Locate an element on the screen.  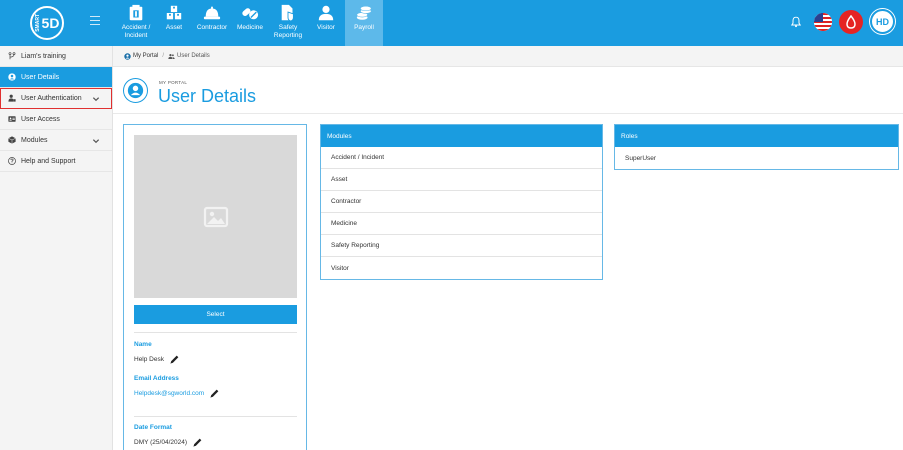
sidebar-item-user-details: User Details is located at coordinates (56, 77).